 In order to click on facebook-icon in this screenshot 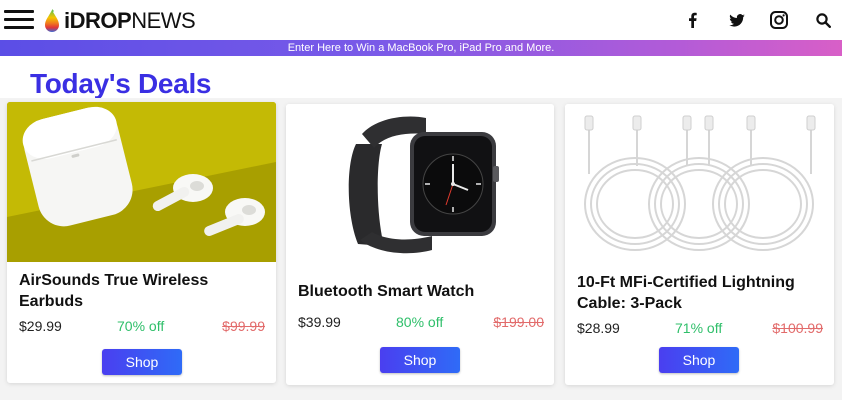, I will do `click(692, 20)`.